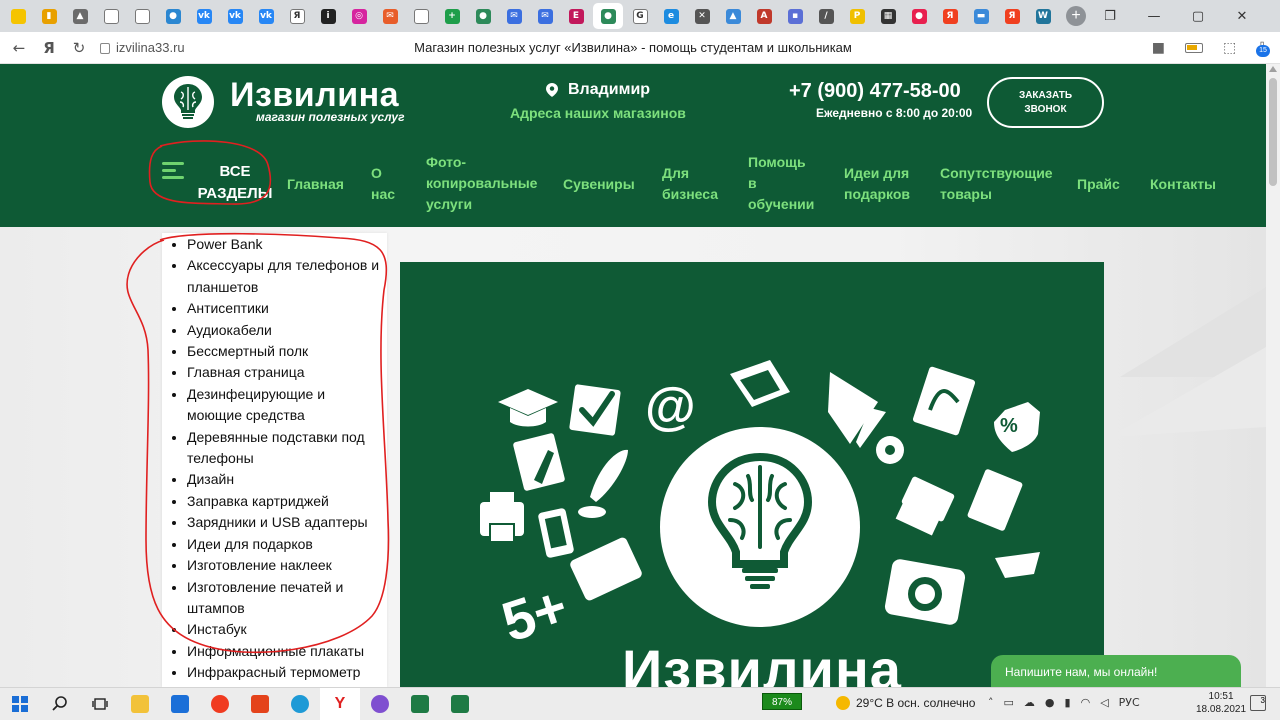 This screenshot has width=1280, height=720. Describe the element at coordinates (287, 448) in the screenshot. I see `section-link: Деревянные подставки под телефоны` at that location.